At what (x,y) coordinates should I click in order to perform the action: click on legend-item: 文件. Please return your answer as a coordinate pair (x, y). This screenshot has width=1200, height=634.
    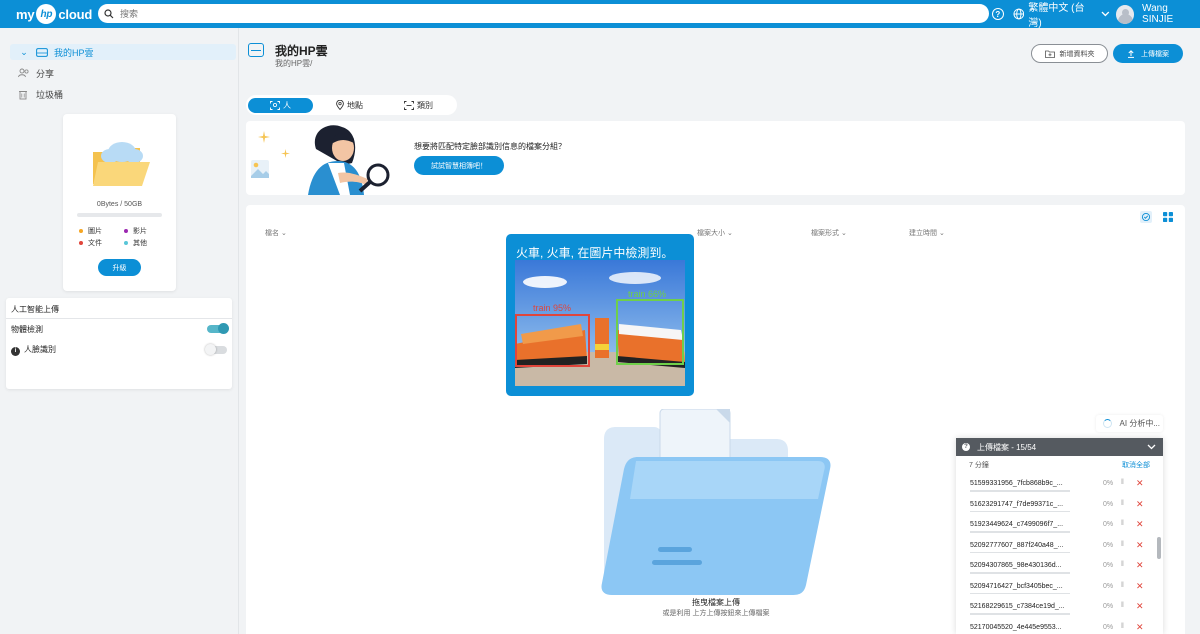
    Looking at the image, I should click on (101, 243).